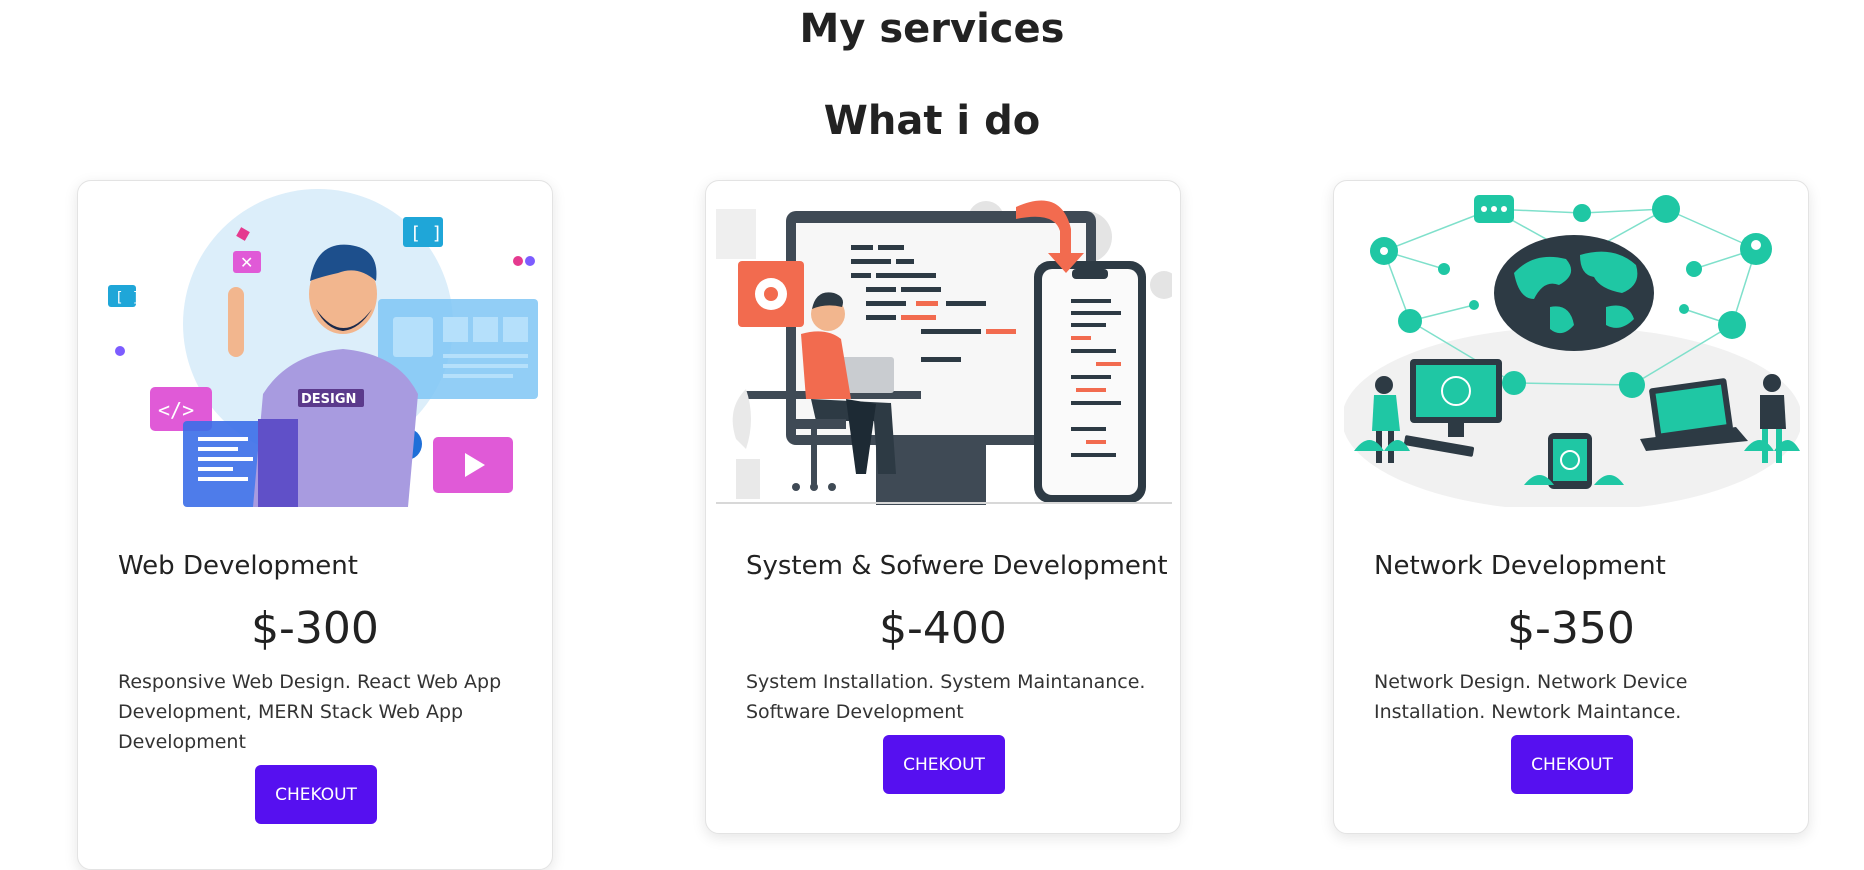  What do you see at coordinates (1520, 566) in the screenshot?
I see `service-title: Network Development` at bounding box center [1520, 566].